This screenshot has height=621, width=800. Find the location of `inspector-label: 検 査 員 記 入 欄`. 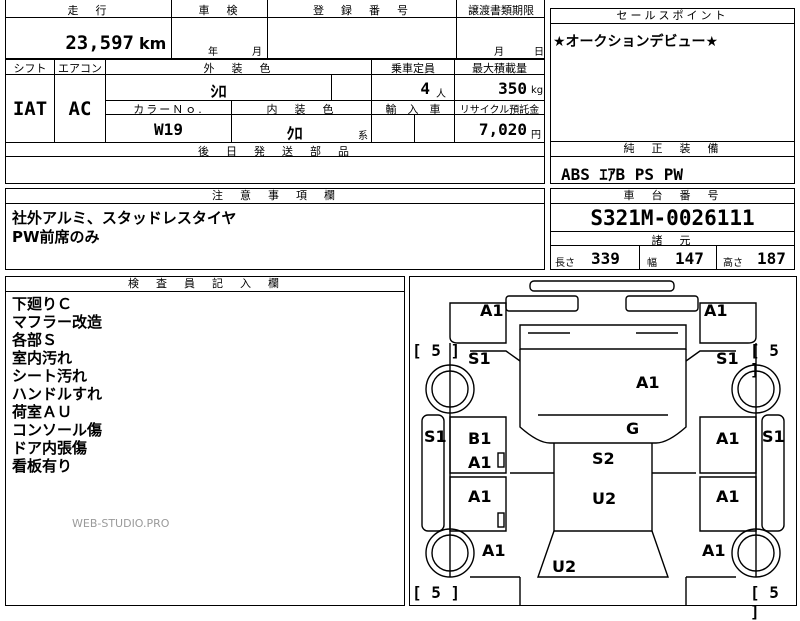

inspector-label: 検 査 員 記 入 欄 is located at coordinates (205, 284).